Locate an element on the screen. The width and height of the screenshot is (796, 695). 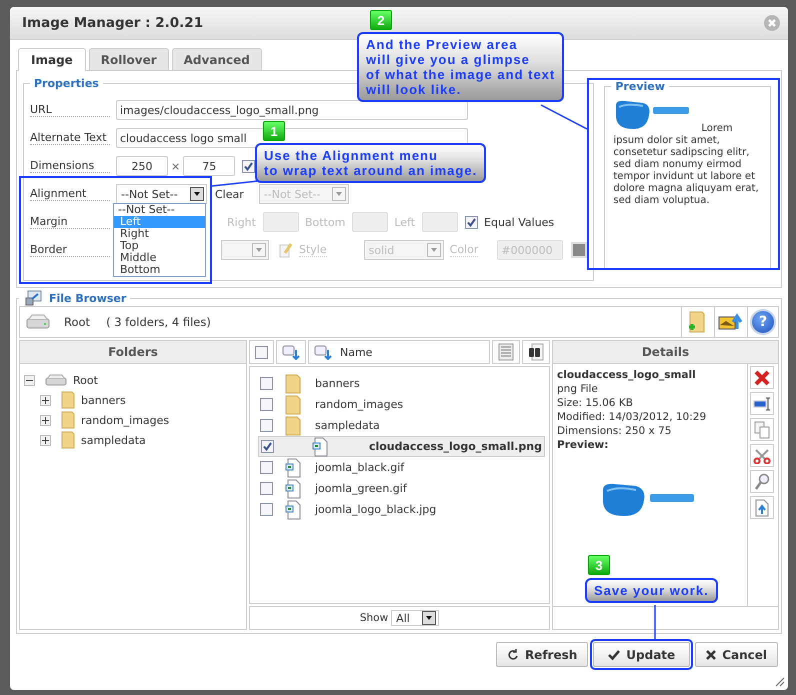
height-field: 75 is located at coordinates (209, 166).